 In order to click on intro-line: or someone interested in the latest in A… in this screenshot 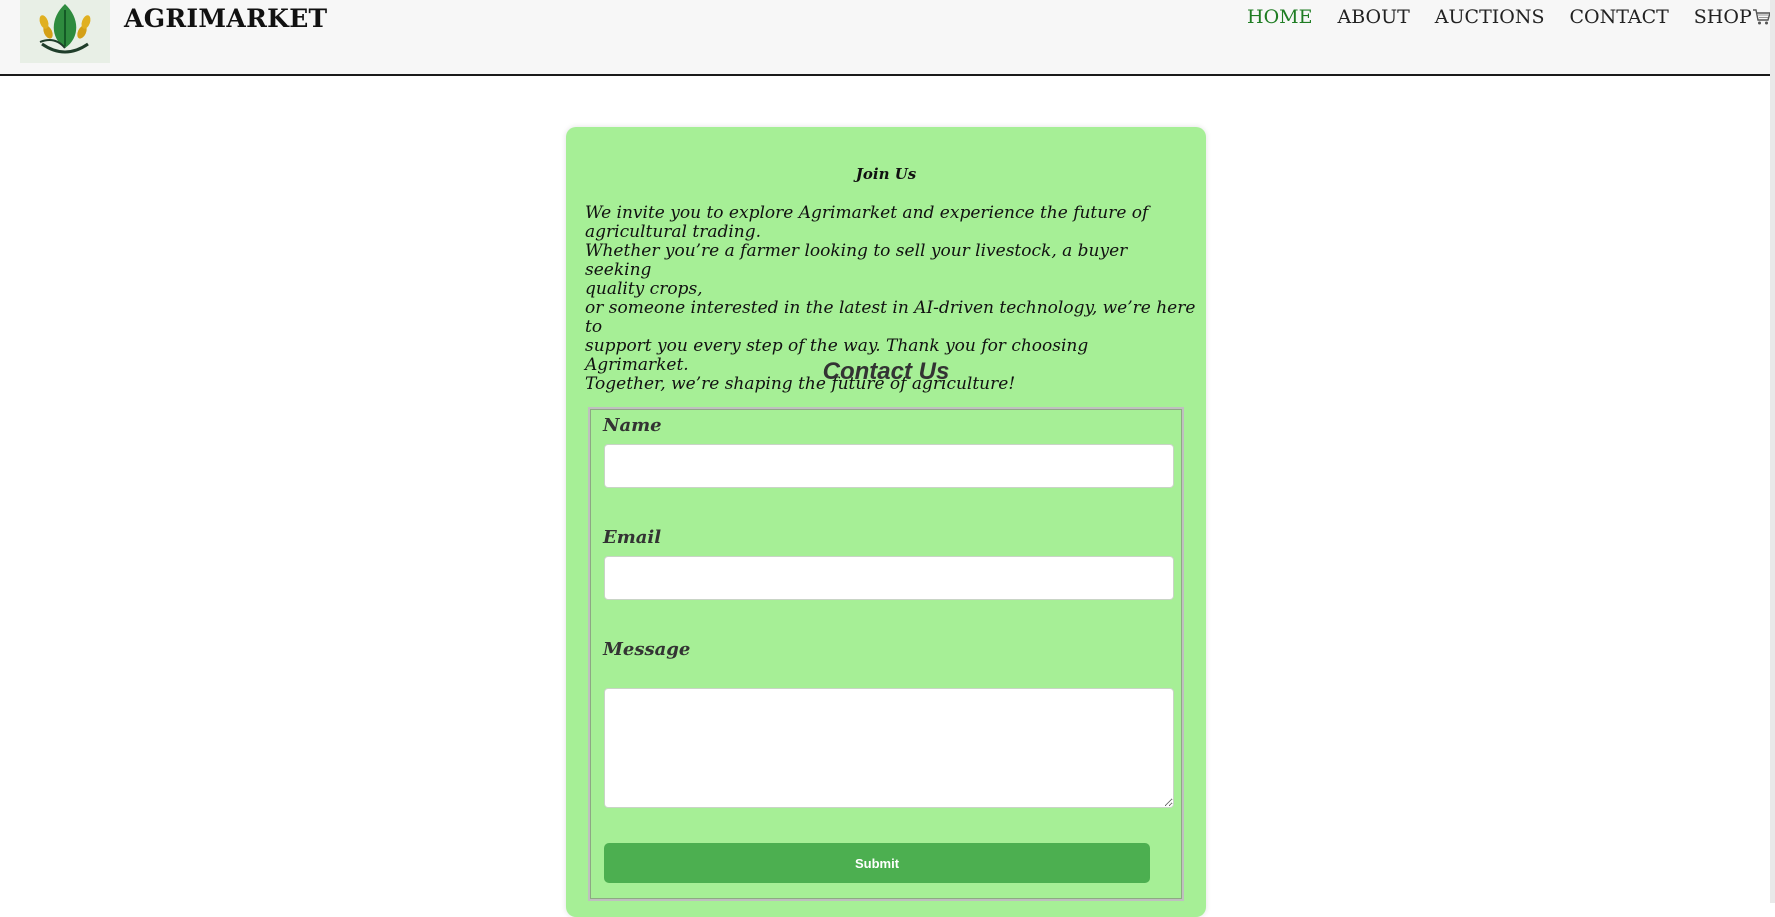, I will do `click(890, 317)`.